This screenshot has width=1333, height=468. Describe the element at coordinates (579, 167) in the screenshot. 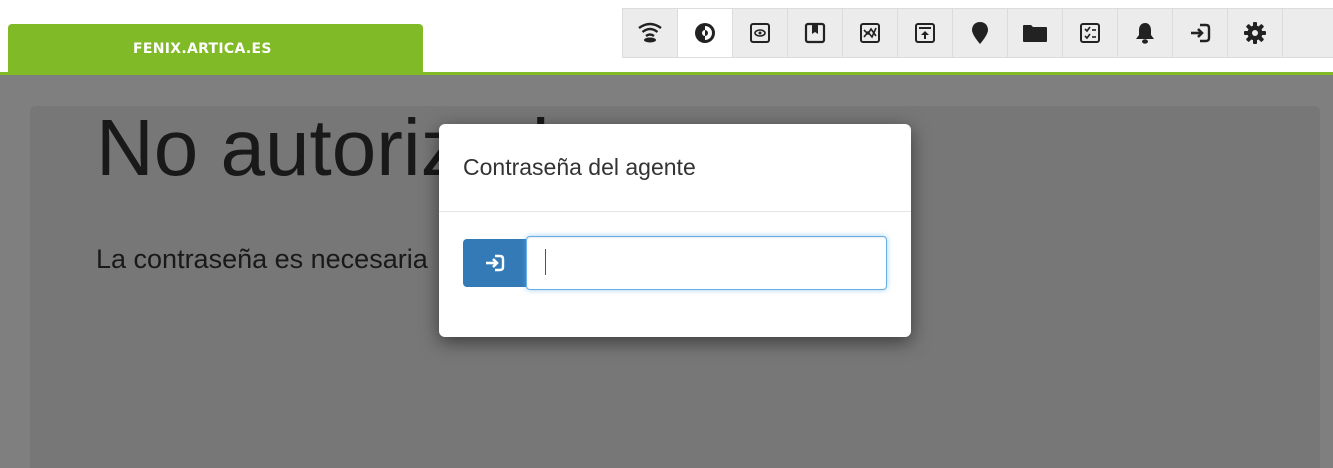

I see `modal-title: Contraseña del agente` at that location.